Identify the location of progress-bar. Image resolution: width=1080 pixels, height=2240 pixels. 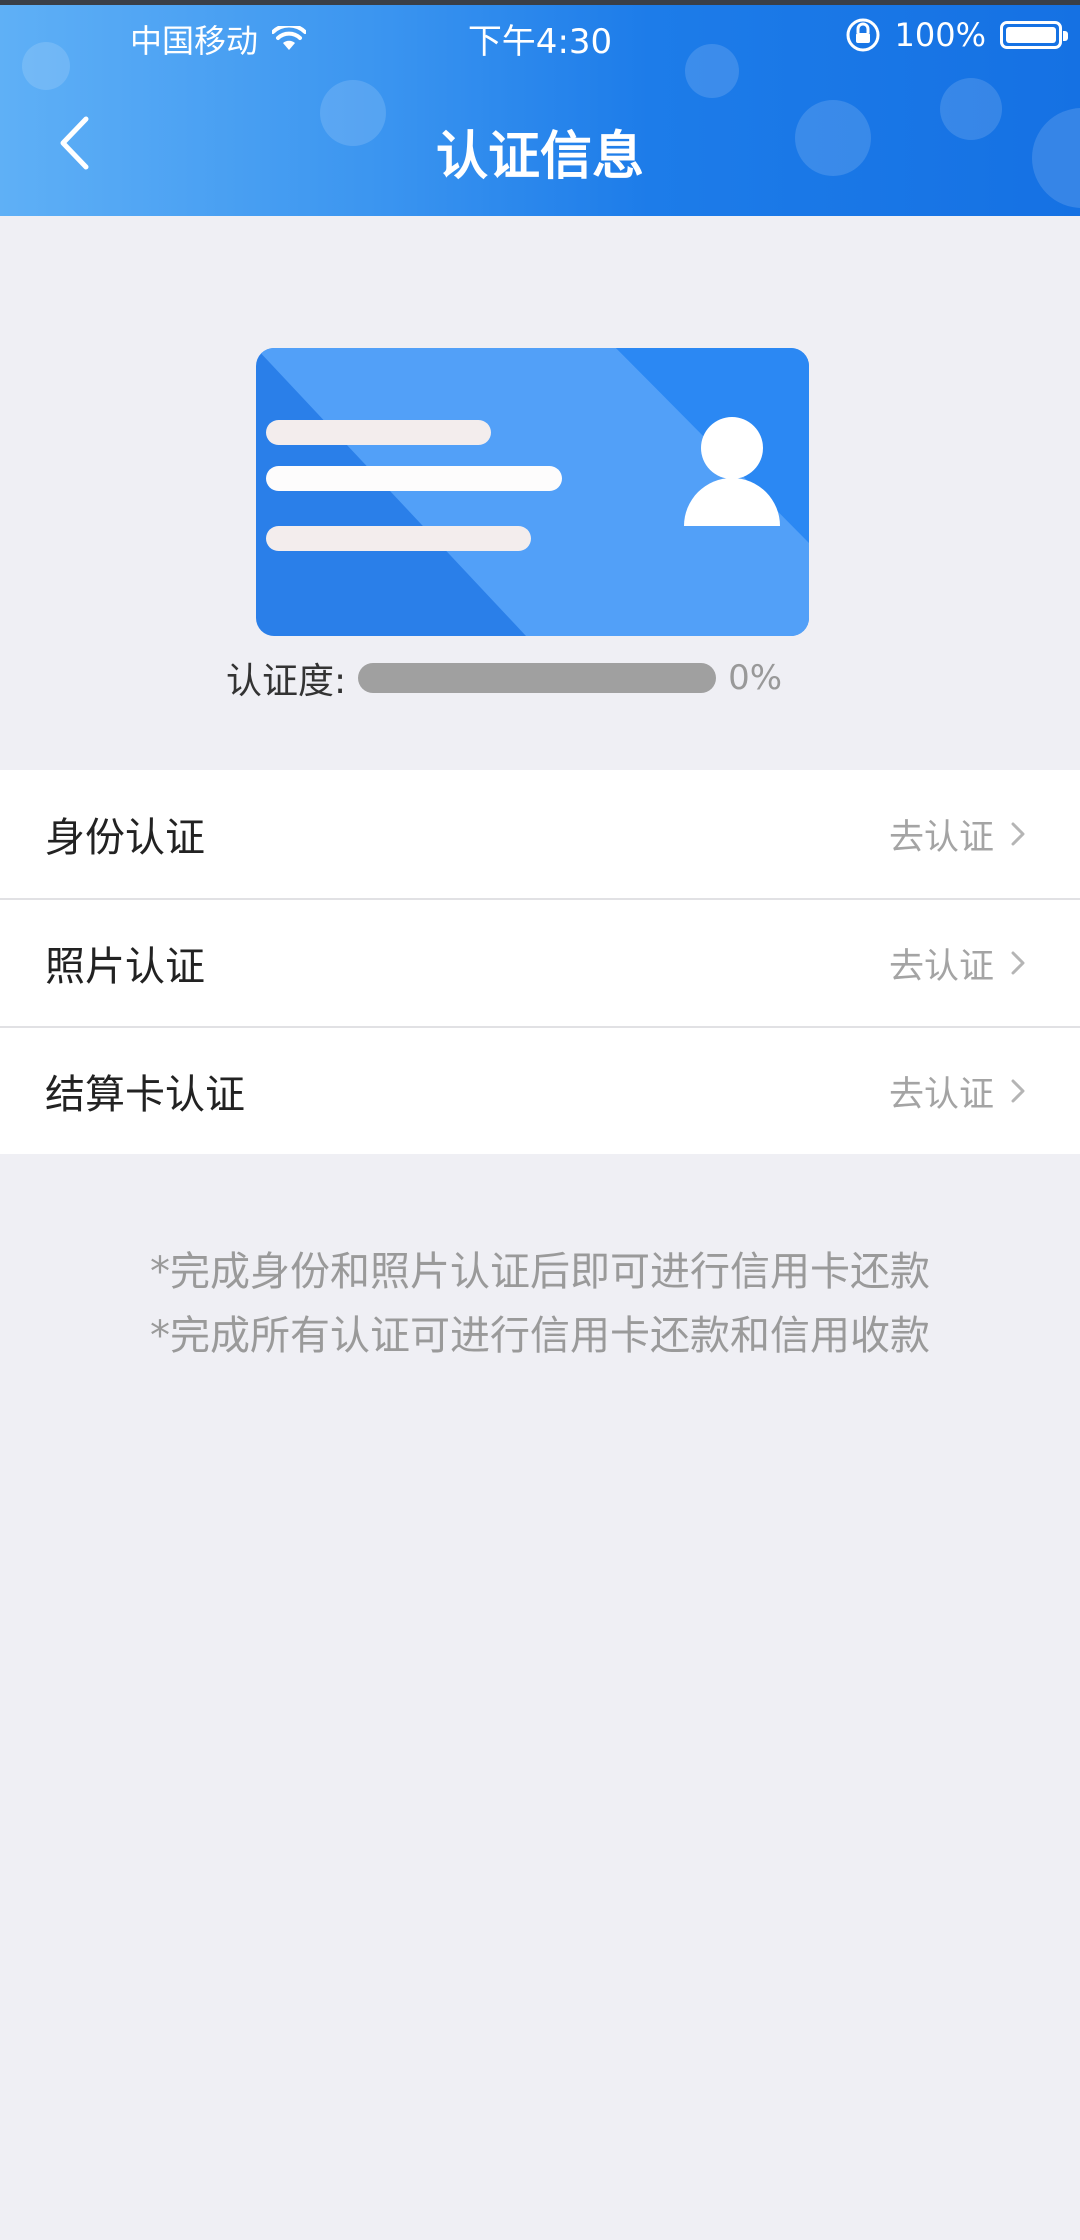
(537, 678).